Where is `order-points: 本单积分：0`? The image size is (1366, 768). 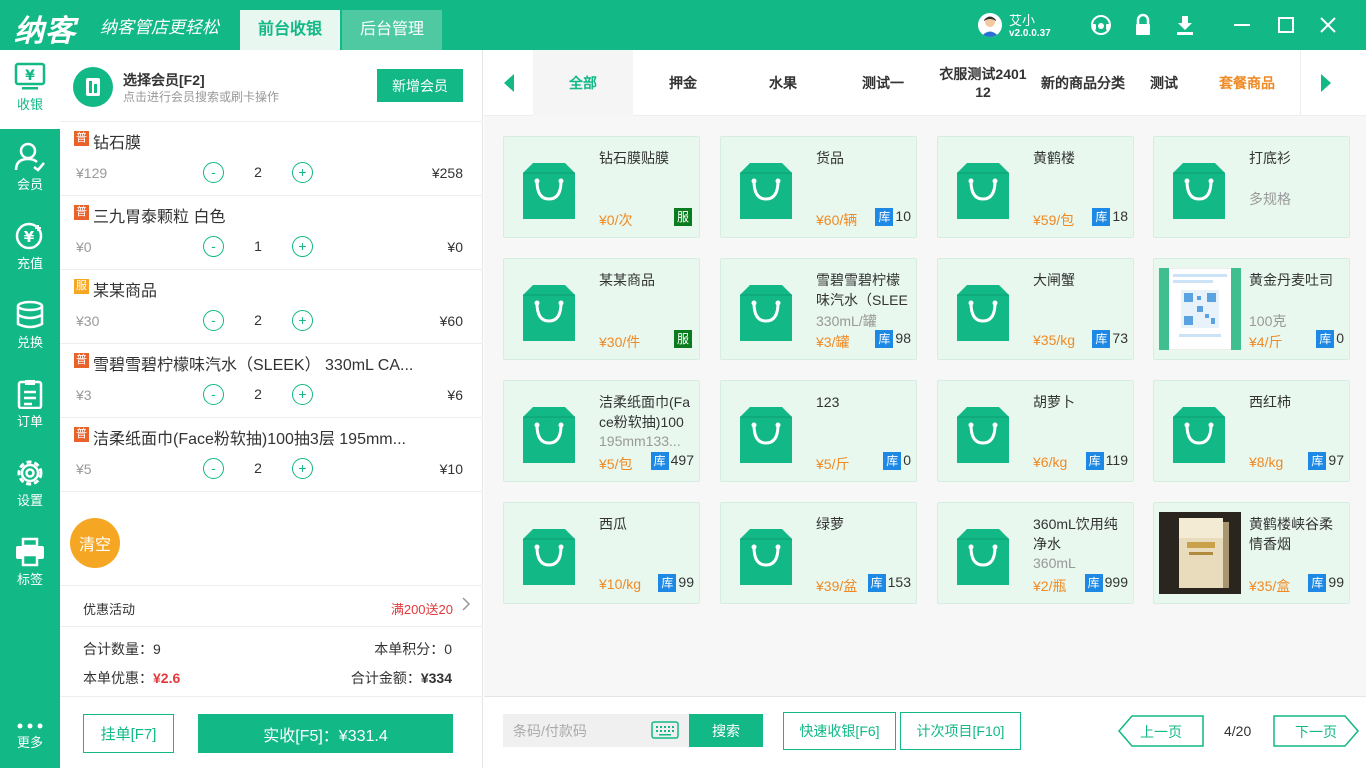 order-points: 本单积分：0 is located at coordinates (413, 649).